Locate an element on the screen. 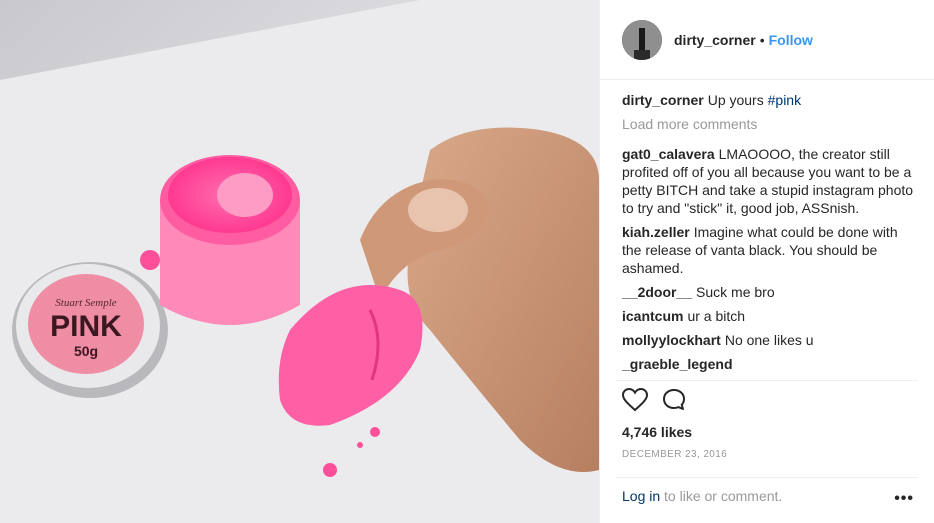 Image resolution: width=934 pixels, height=523 pixels. comment-username: kiah.zeller is located at coordinates (656, 232).